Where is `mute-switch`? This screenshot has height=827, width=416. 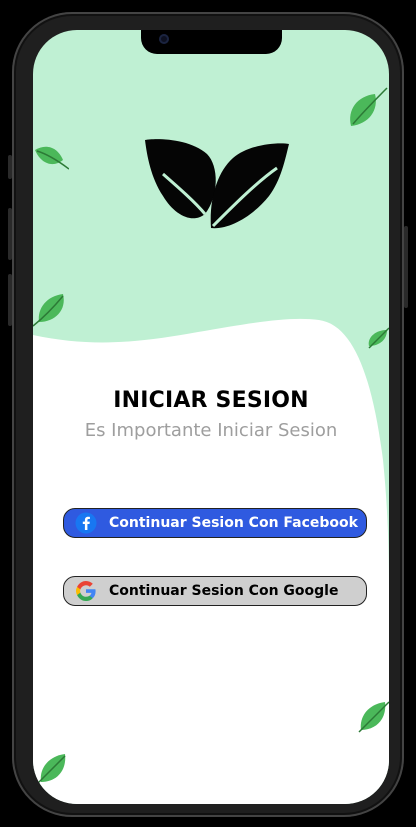
mute-switch is located at coordinates (10, 167).